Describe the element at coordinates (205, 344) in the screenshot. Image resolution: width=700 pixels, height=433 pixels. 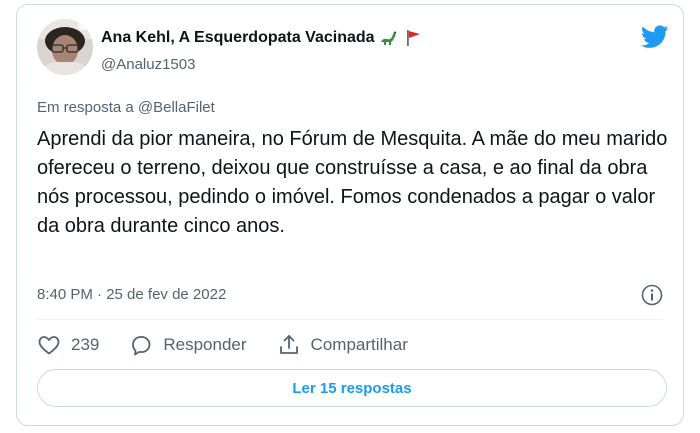
I see `reply-label: Responder` at that location.